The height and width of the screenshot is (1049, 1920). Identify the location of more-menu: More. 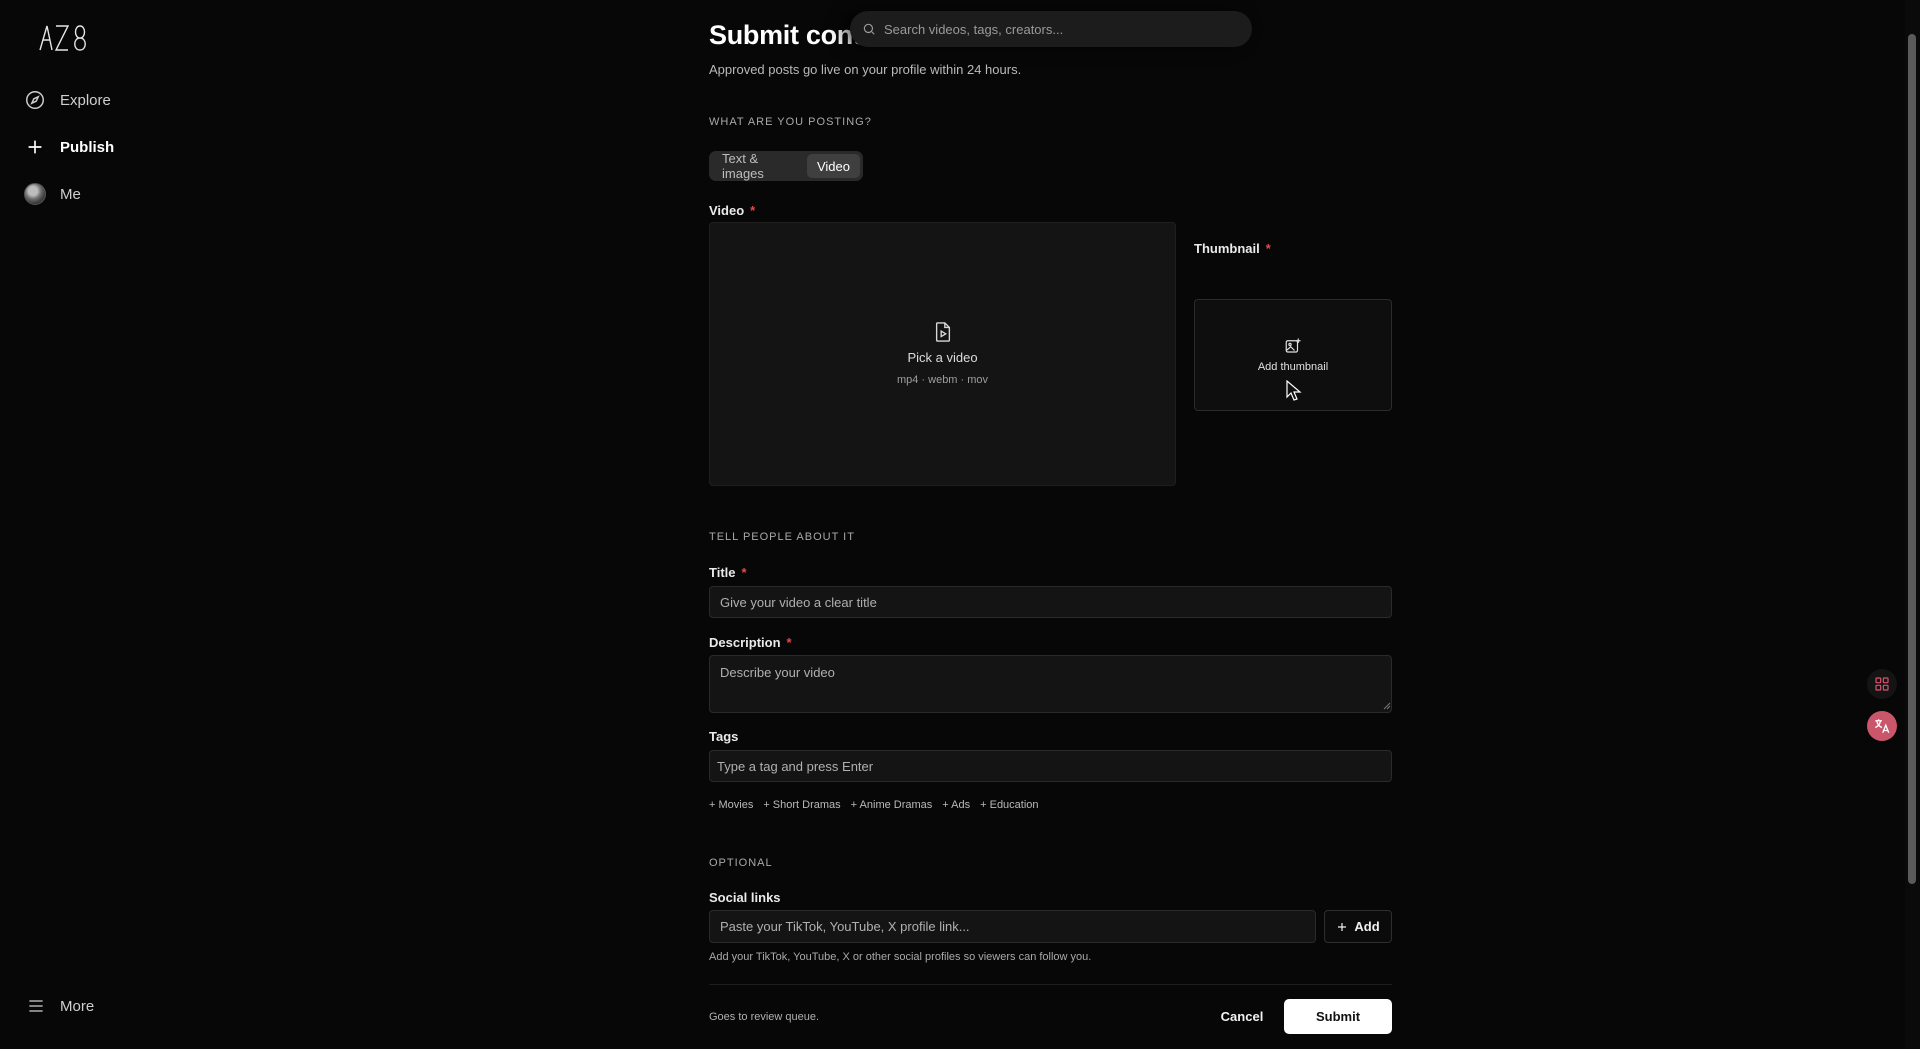
(60, 1006).